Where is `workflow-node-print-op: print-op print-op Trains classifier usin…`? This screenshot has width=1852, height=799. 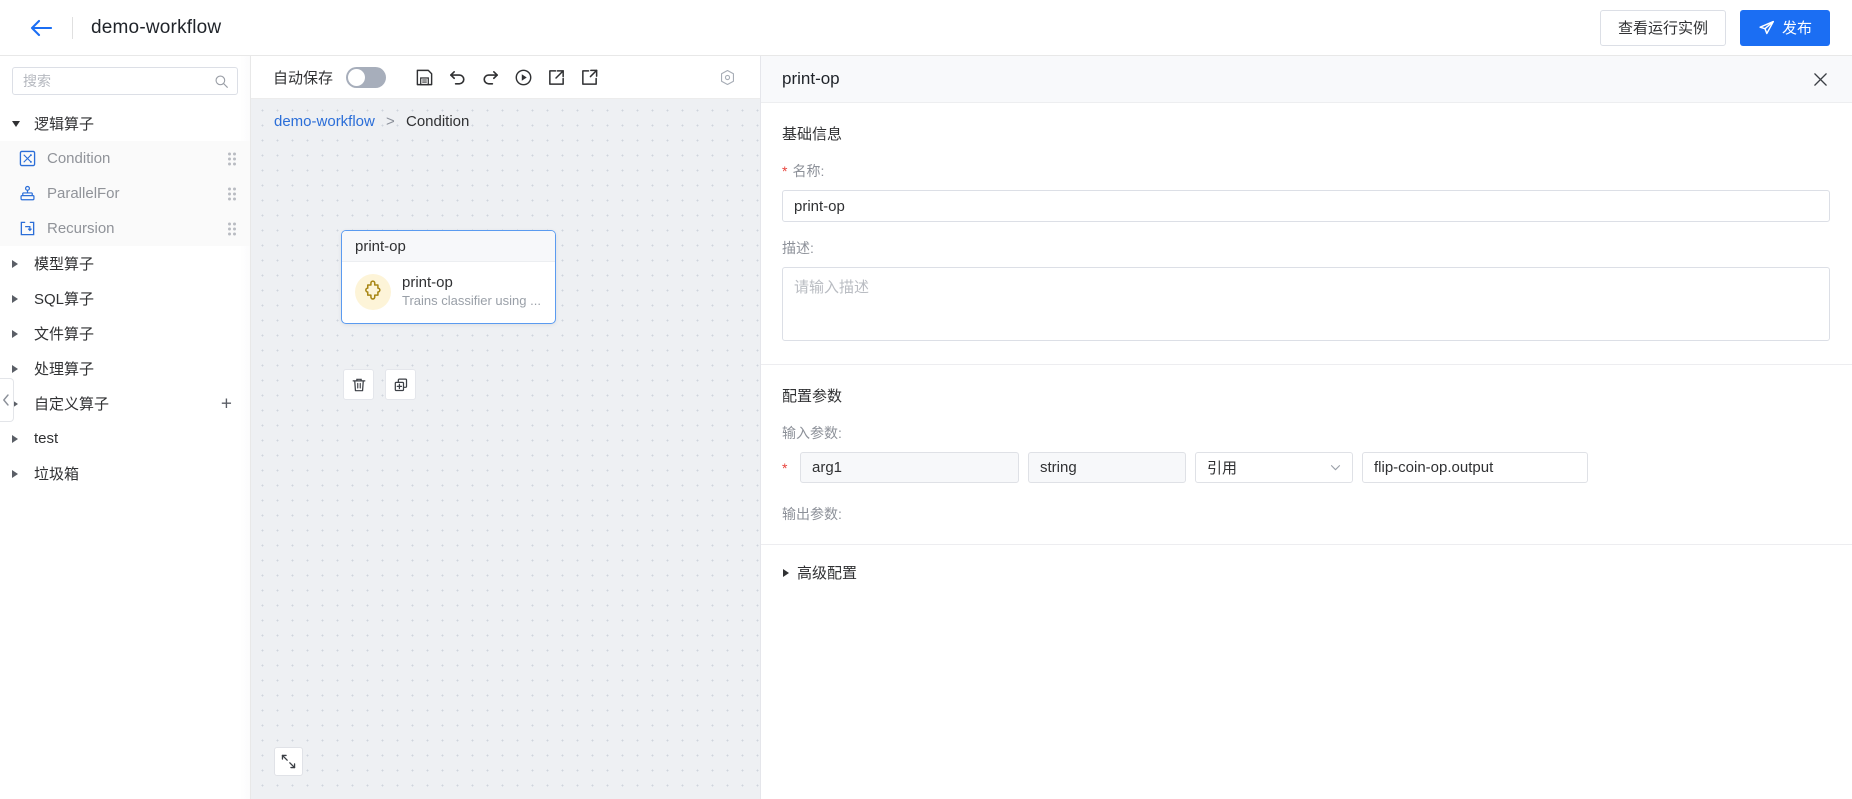
workflow-node-print-op: print-op print-op Trains classifier usin… is located at coordinates (448, 277).